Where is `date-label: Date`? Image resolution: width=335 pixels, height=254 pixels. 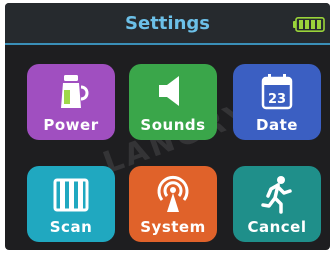 date-label: Date is located at coordinates (277, 125).